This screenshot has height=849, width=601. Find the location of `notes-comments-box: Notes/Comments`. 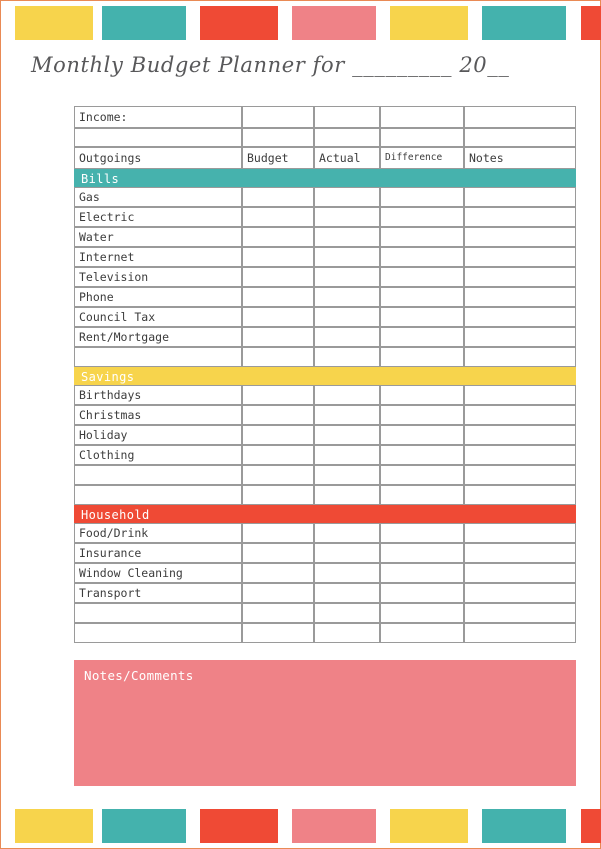

notes-comments-box: Notes/Comments is located at coordinates (325, 723).